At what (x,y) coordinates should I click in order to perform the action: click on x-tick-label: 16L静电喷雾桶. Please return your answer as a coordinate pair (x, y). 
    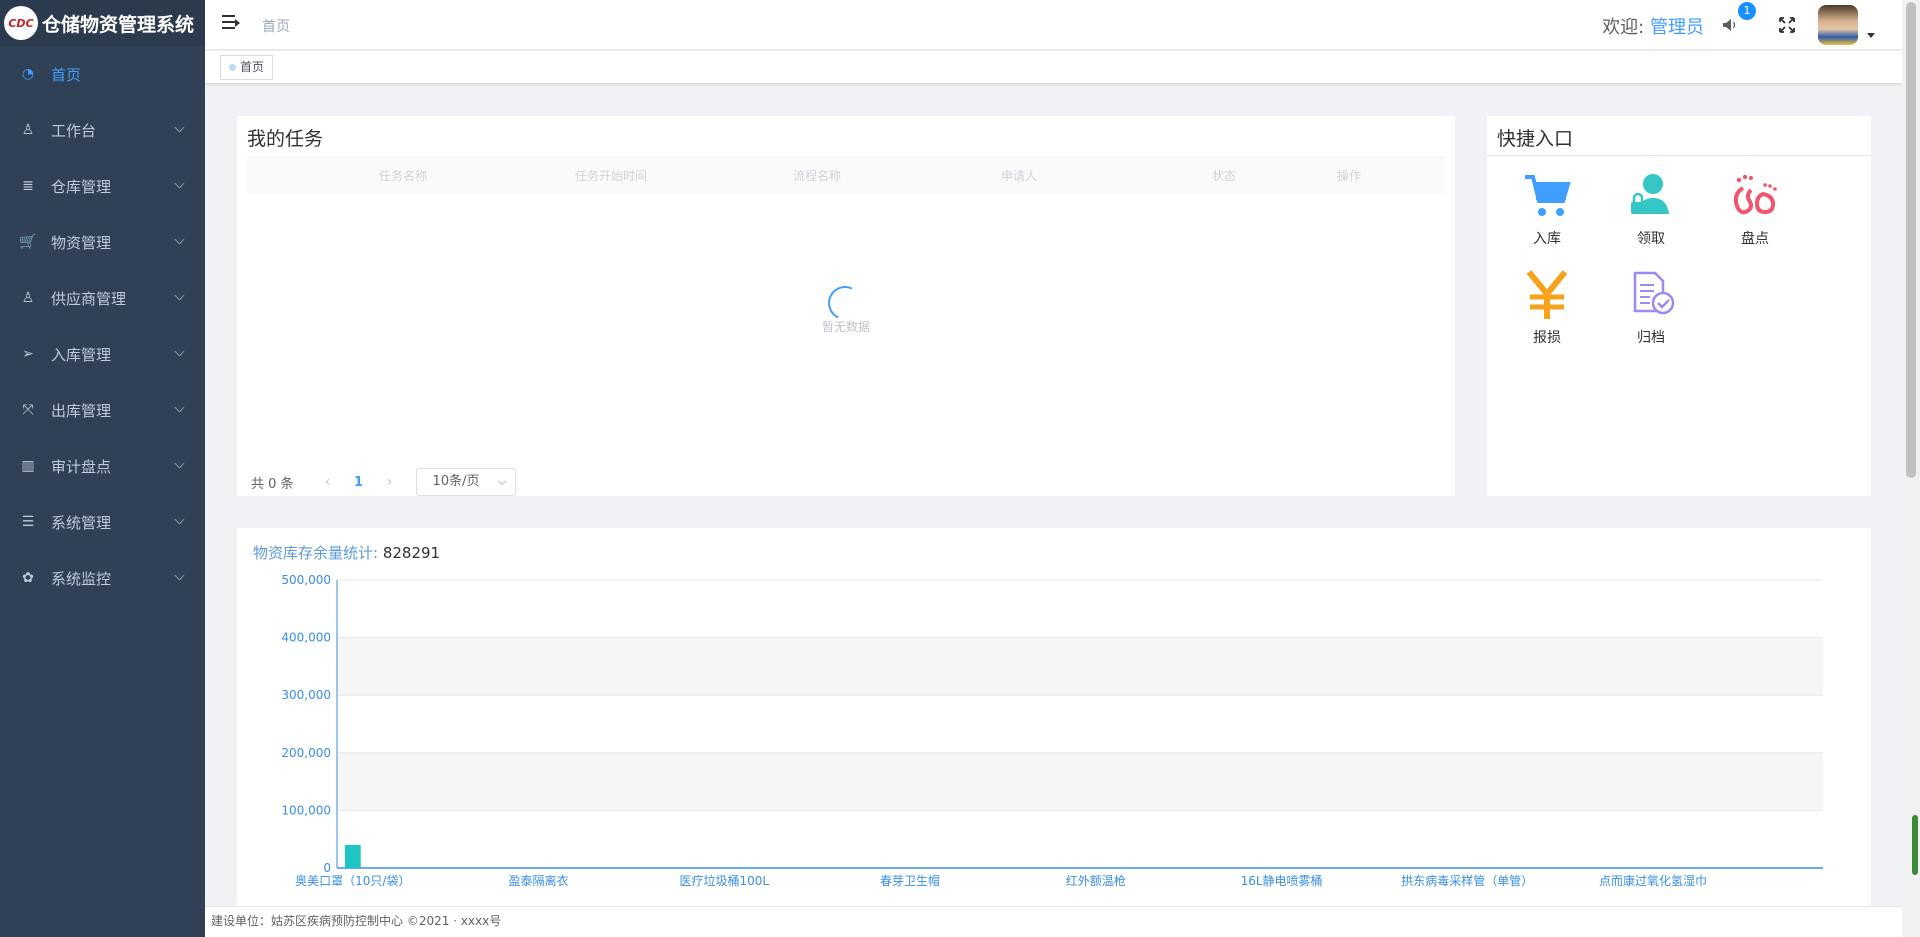
    Looking at the image, I should click on (1282, 880).